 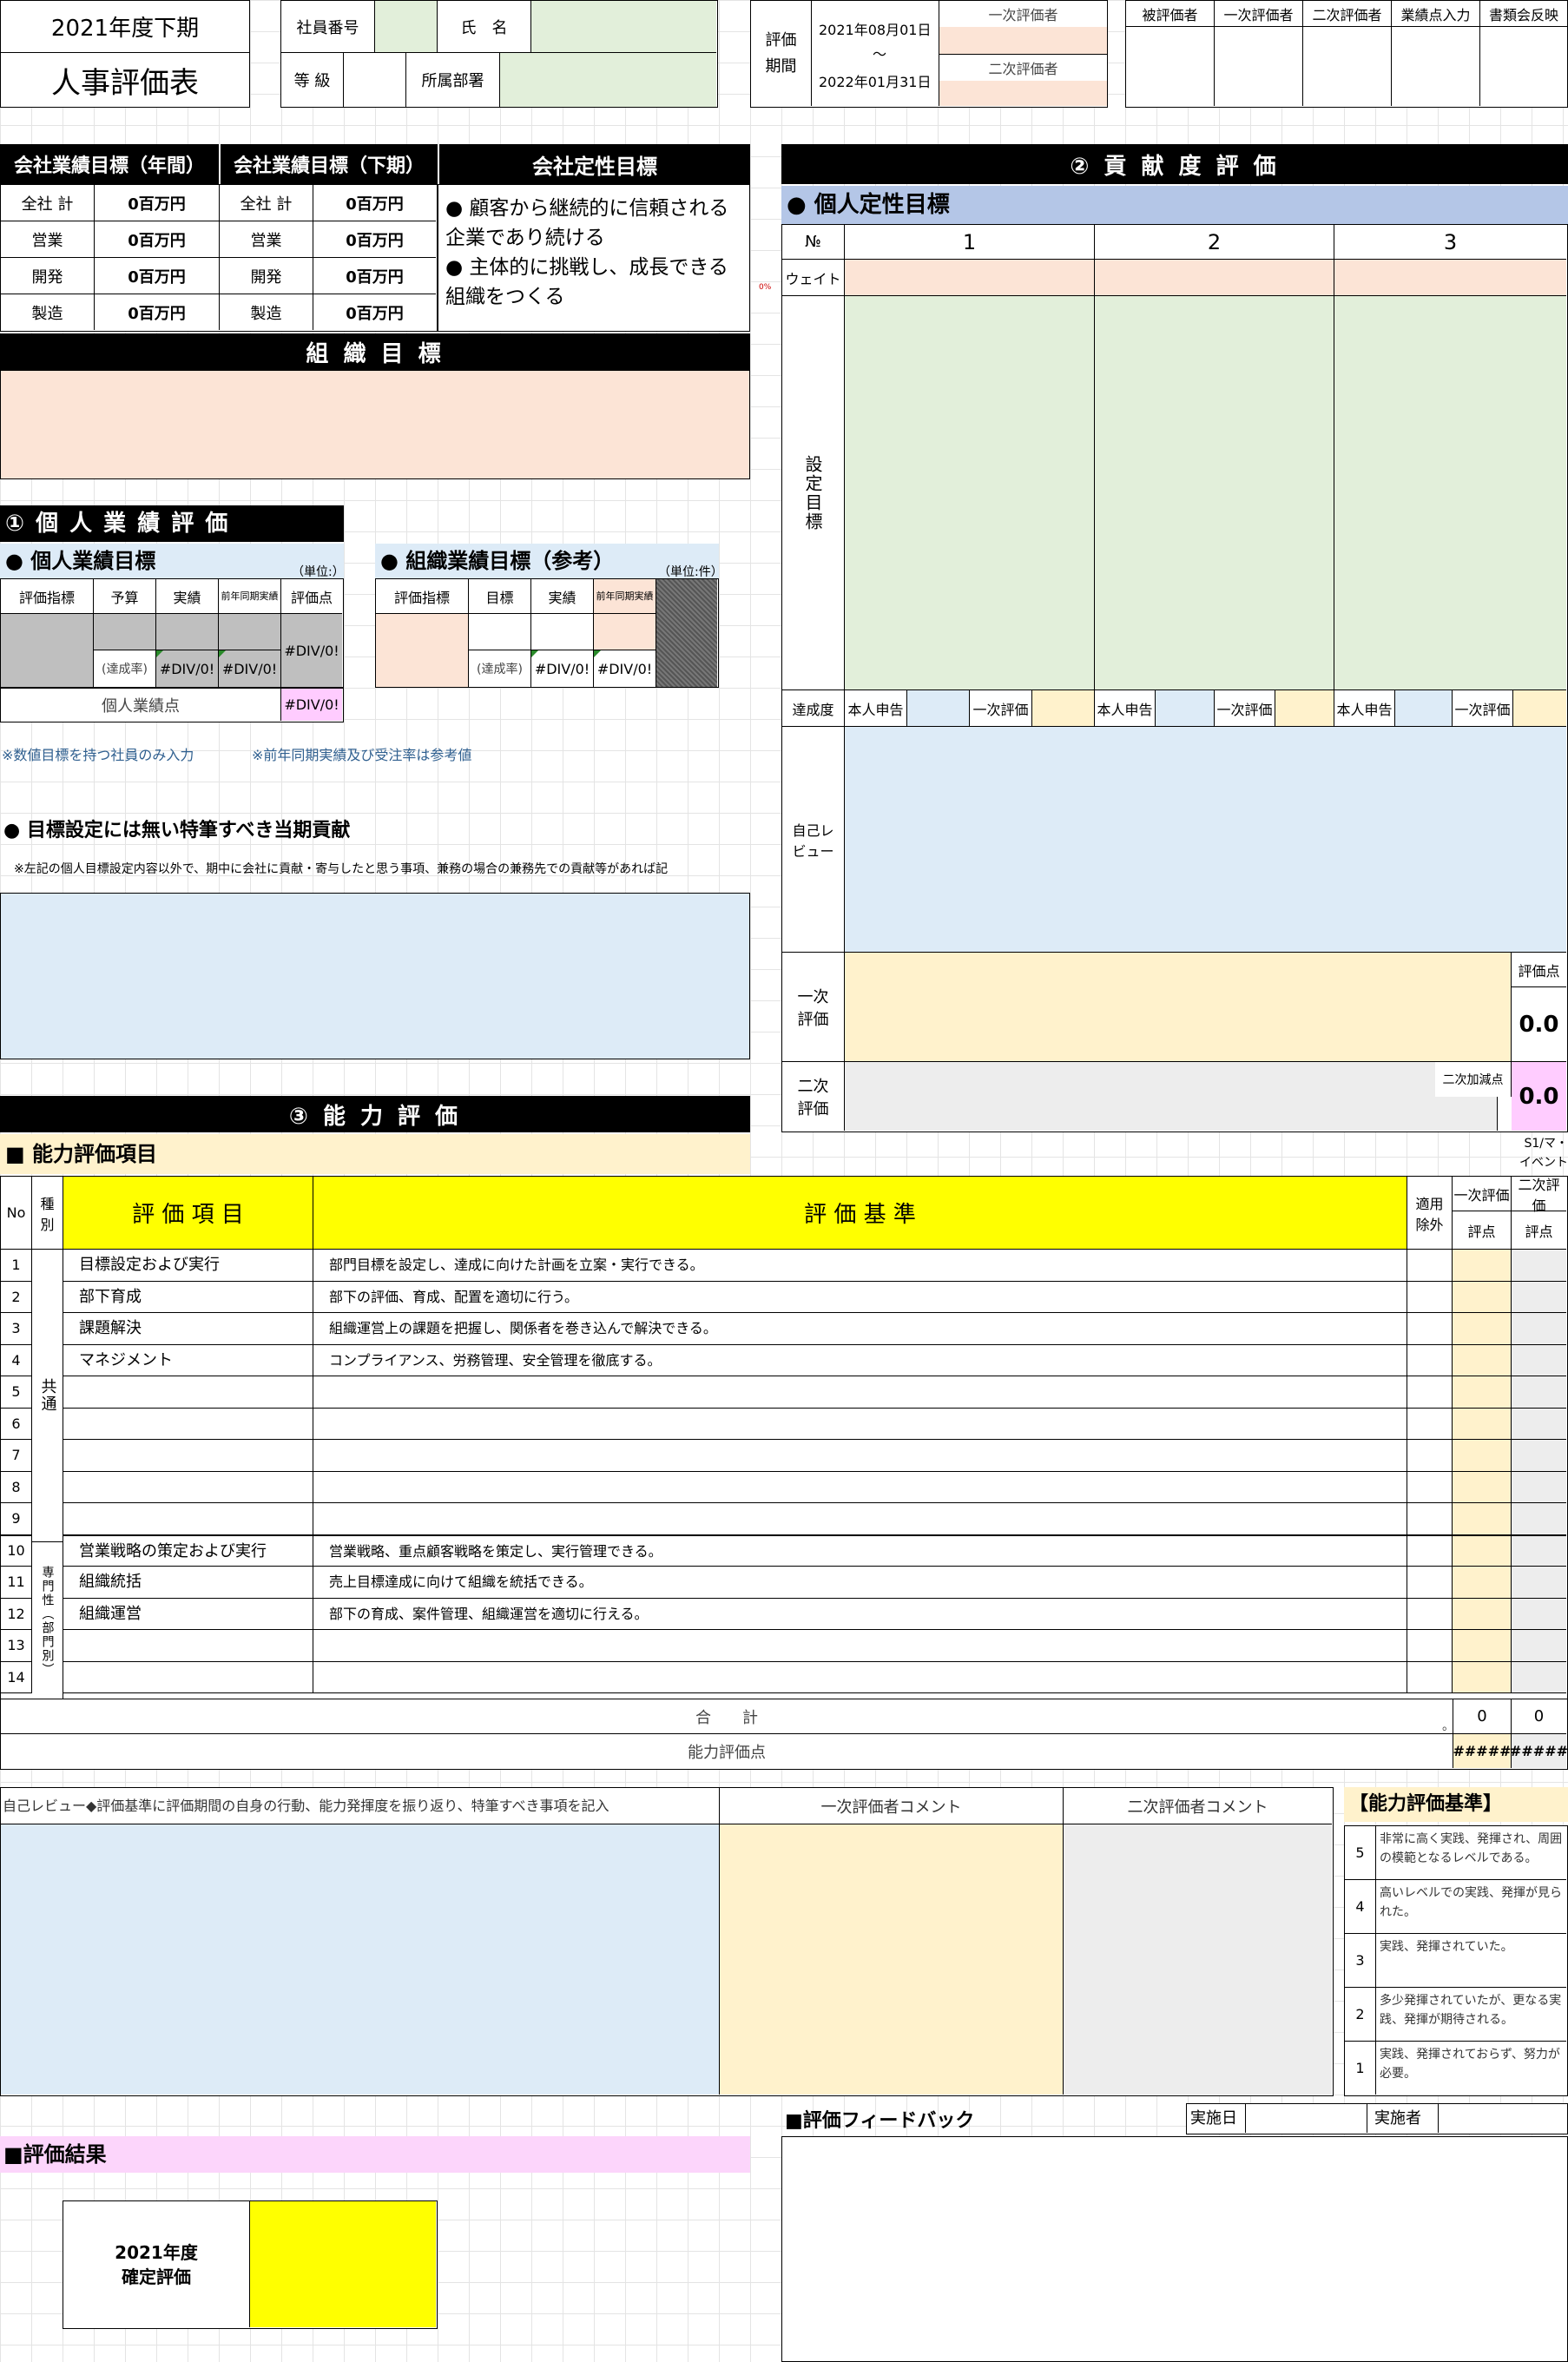 I want to click on item-name: 部下育成, so click(x=188, y=1297).